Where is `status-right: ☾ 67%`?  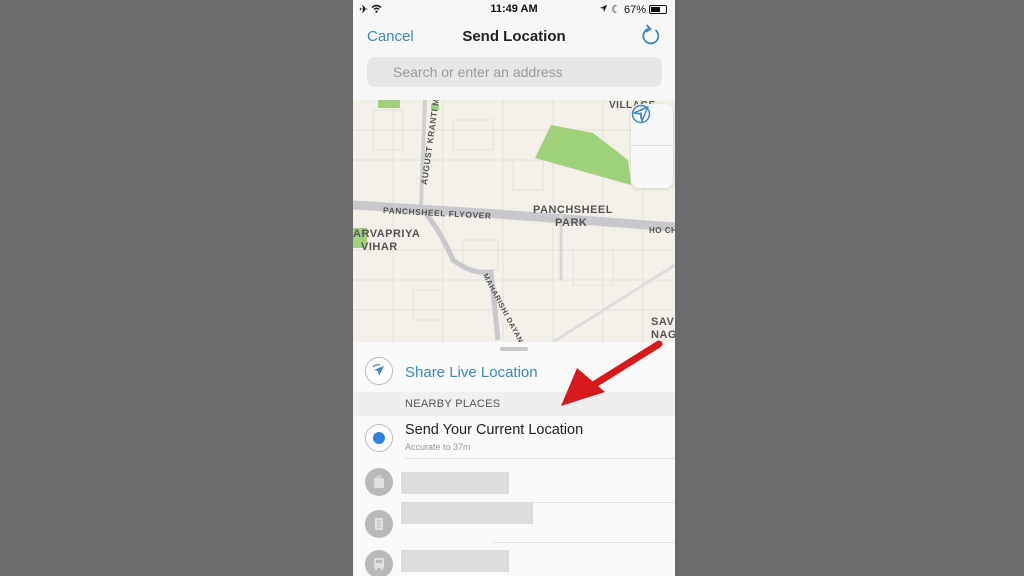
status-right: ☾ 67% is located at coordinates (633, 9).